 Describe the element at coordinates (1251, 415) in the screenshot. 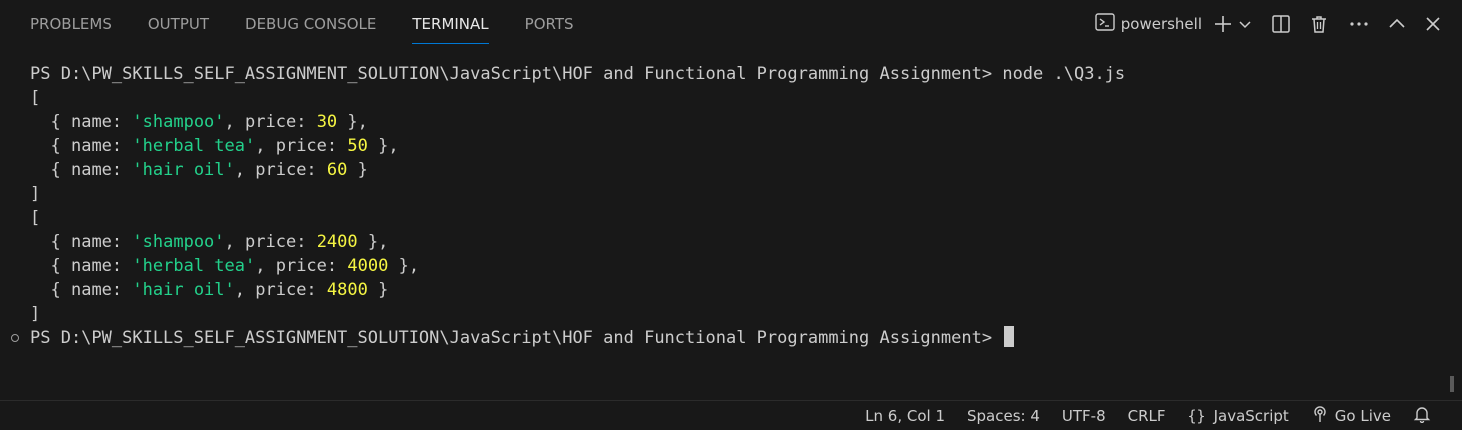

I see `language-label: JavaScript` at that location.